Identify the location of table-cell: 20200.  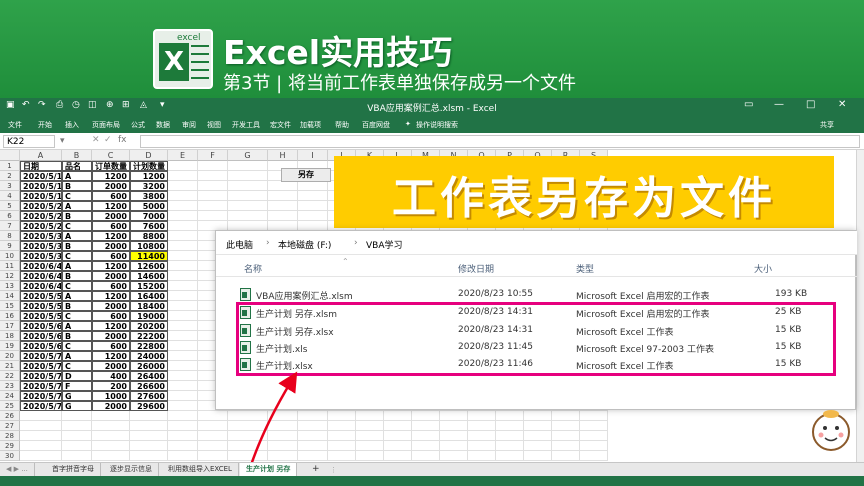
(149, 326).